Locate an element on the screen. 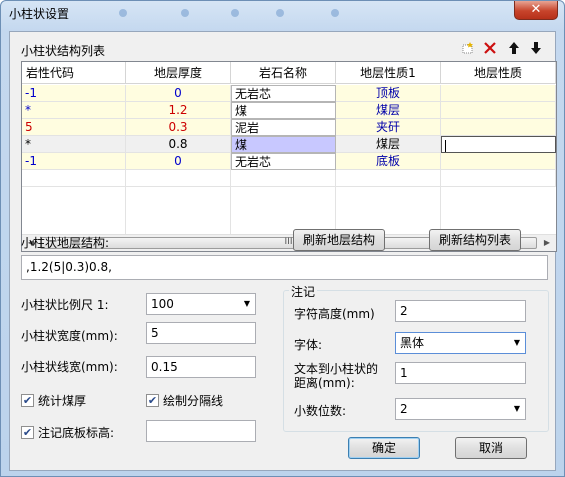 This screenshot has width=565, height=477. title-bar: 小柱状设置 ✕ is located at coordinates (282, 13).